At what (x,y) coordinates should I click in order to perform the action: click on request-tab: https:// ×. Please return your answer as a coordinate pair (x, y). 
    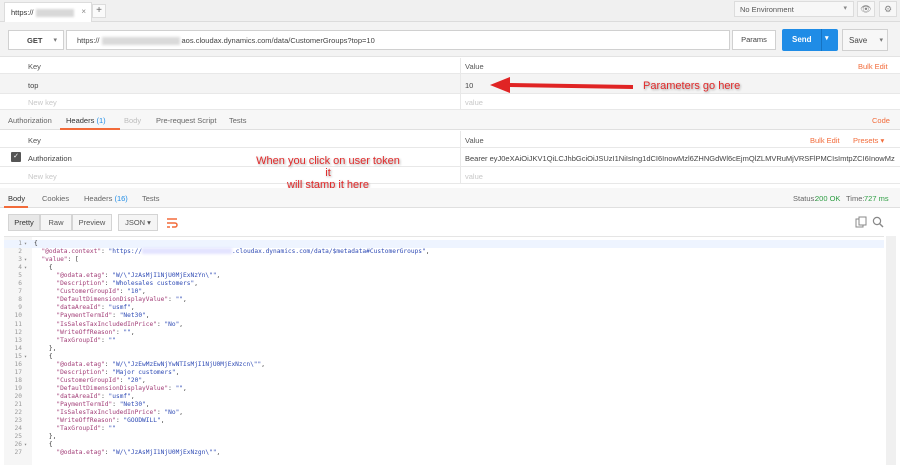
    Looking at the image, I should click on (48, 12).